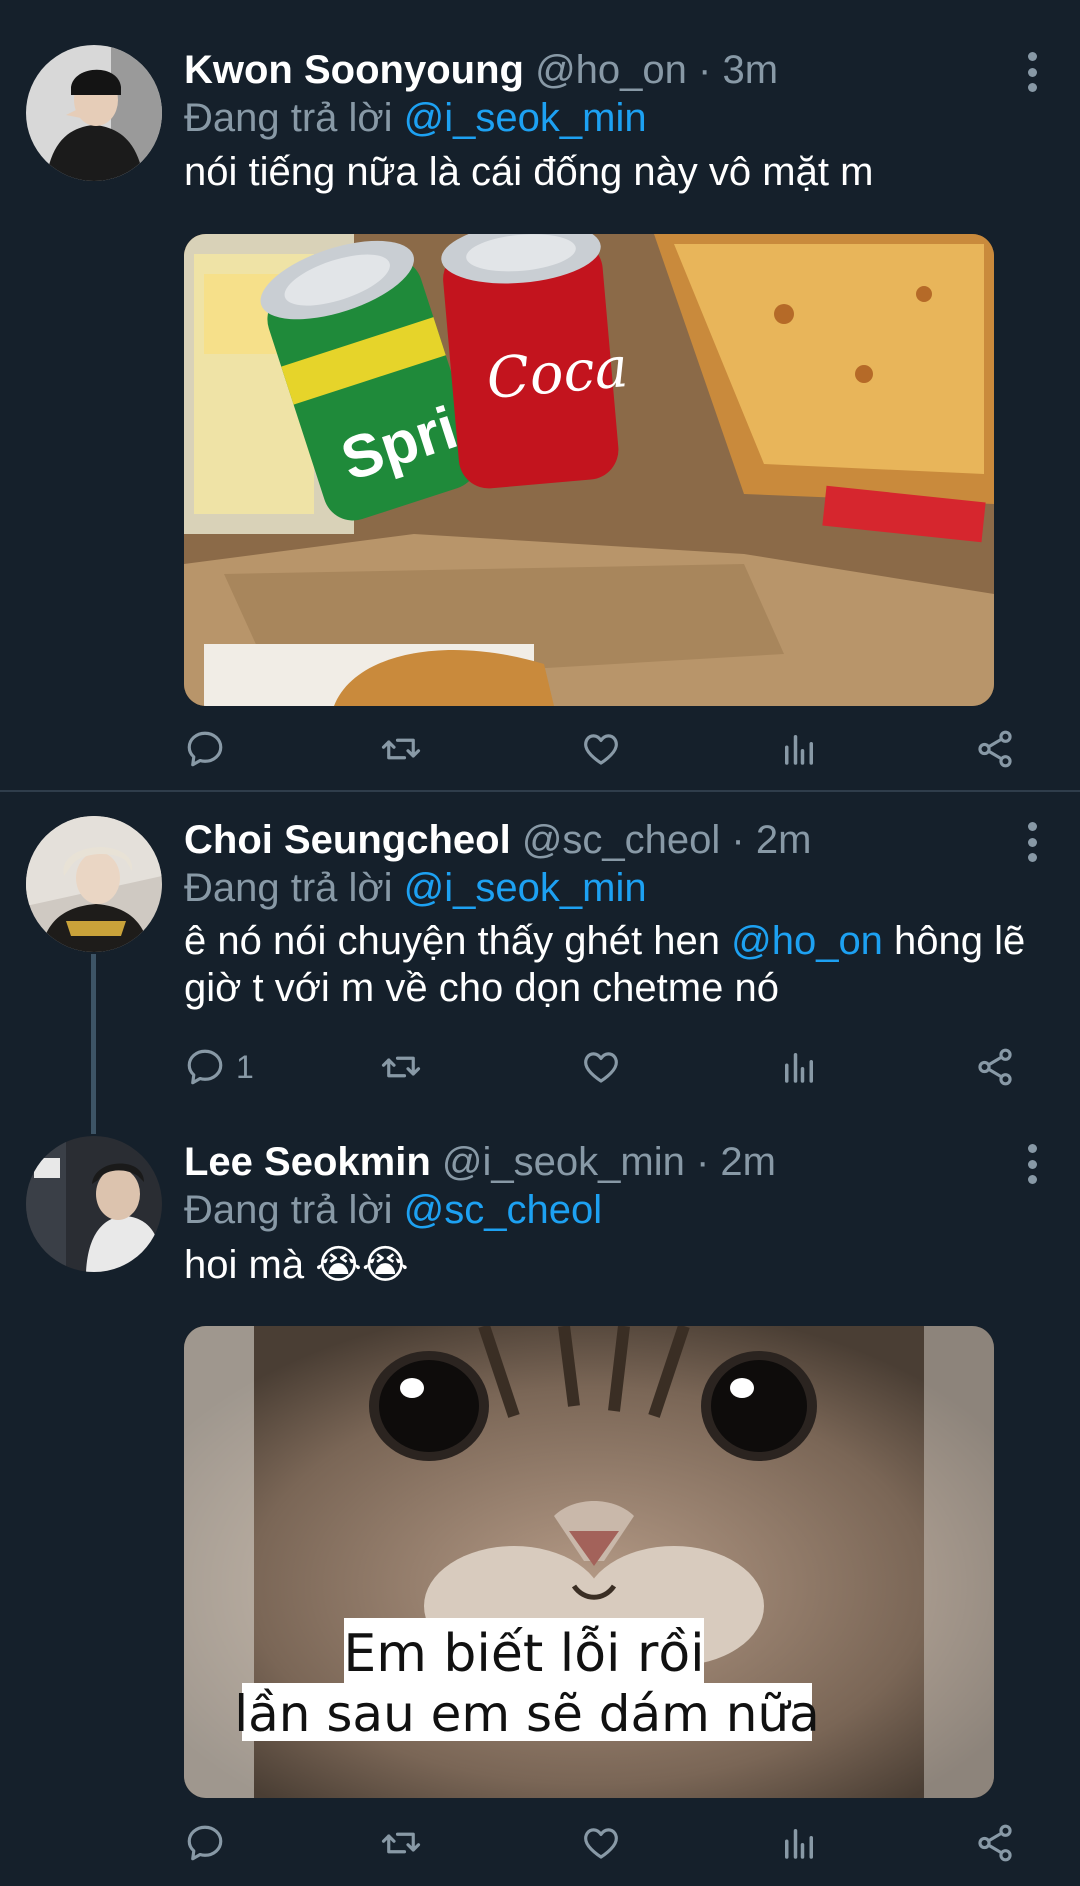 The width and height of the screenshot is (1080, 1886). What do you see at coordinates (347, 840) in the screenshot?
I see `author-name: Choi Seungcheol` at bounding box center [347, 840].